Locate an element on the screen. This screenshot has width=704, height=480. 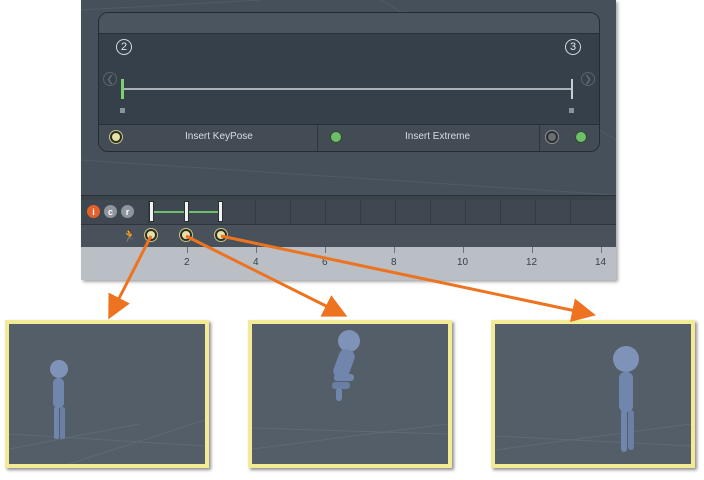
keypose-track: 2 3 ❮ ❯ is located at coordinates (349, 79).